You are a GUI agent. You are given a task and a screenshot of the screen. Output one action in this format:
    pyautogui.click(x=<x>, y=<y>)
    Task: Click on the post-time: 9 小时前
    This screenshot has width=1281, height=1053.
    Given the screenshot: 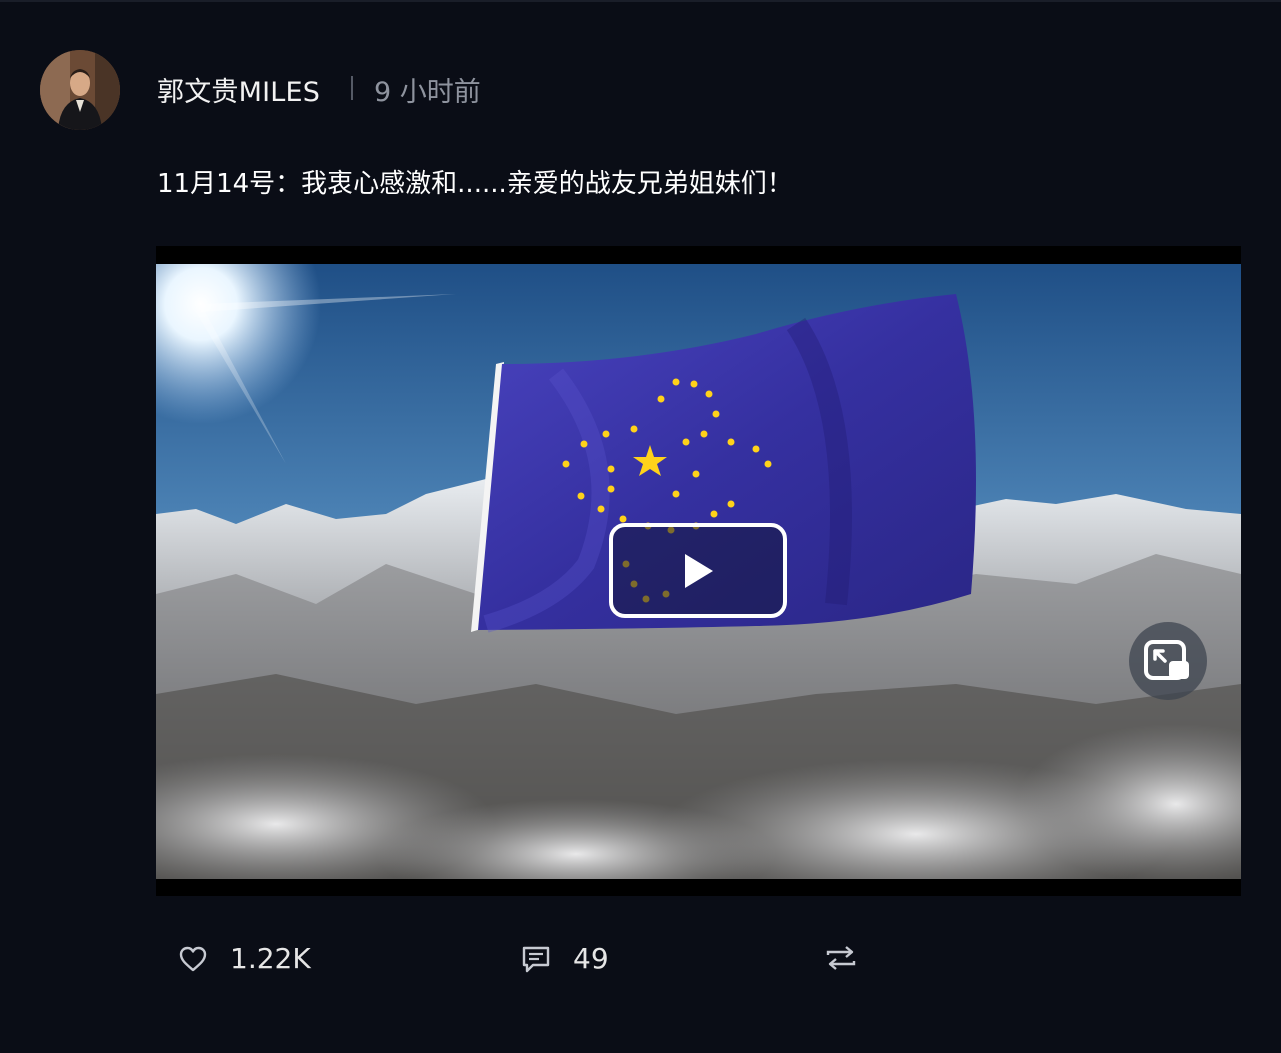 What is the action you would take?
    pyautogui.click(x=427, y=92)
    